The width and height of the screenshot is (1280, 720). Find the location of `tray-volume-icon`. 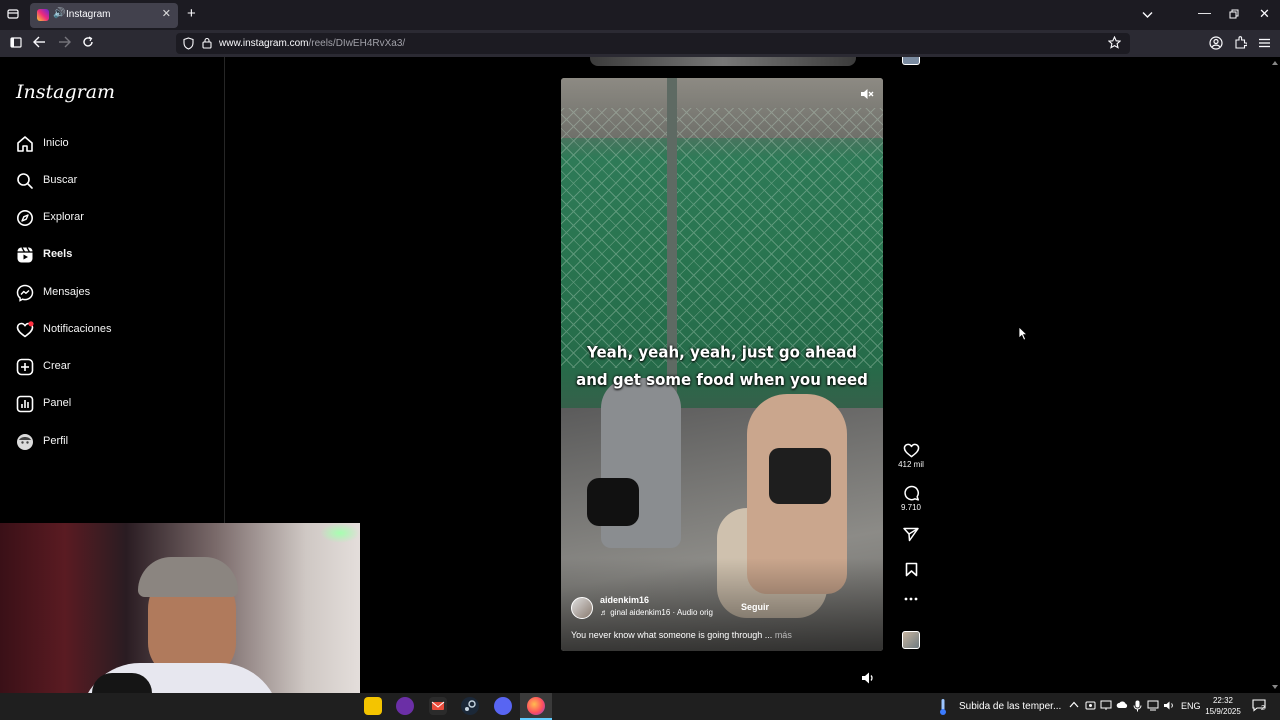

tray-volume-icon is located at coordinates (1169, 707).